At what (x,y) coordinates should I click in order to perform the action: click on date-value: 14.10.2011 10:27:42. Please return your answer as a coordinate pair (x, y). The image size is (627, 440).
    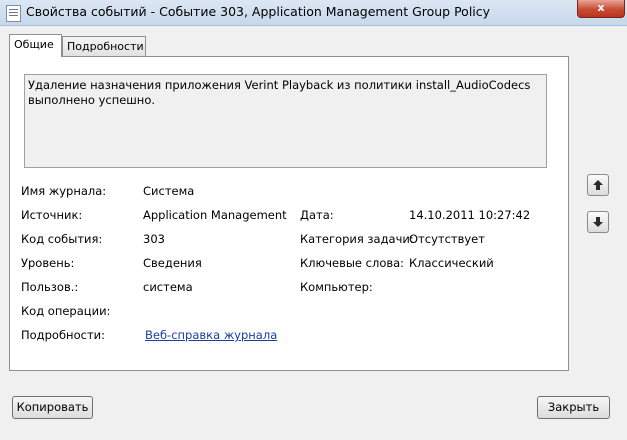
    Looking at the image, I should click on (470, 215).